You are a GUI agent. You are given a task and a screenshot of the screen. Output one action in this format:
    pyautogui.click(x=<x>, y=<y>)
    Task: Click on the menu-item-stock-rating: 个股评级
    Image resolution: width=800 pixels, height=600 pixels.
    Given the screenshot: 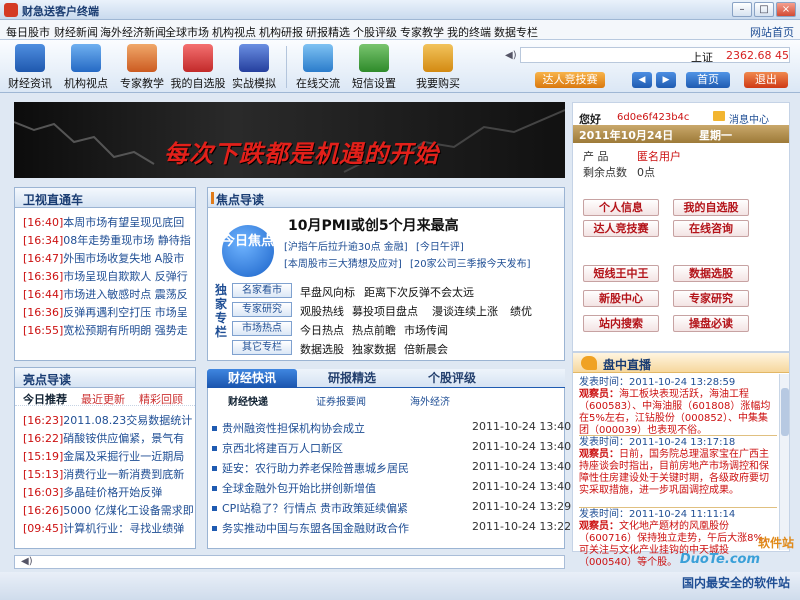 What is the action you would take?
    pyautogui.click(x=375, y=32)
    